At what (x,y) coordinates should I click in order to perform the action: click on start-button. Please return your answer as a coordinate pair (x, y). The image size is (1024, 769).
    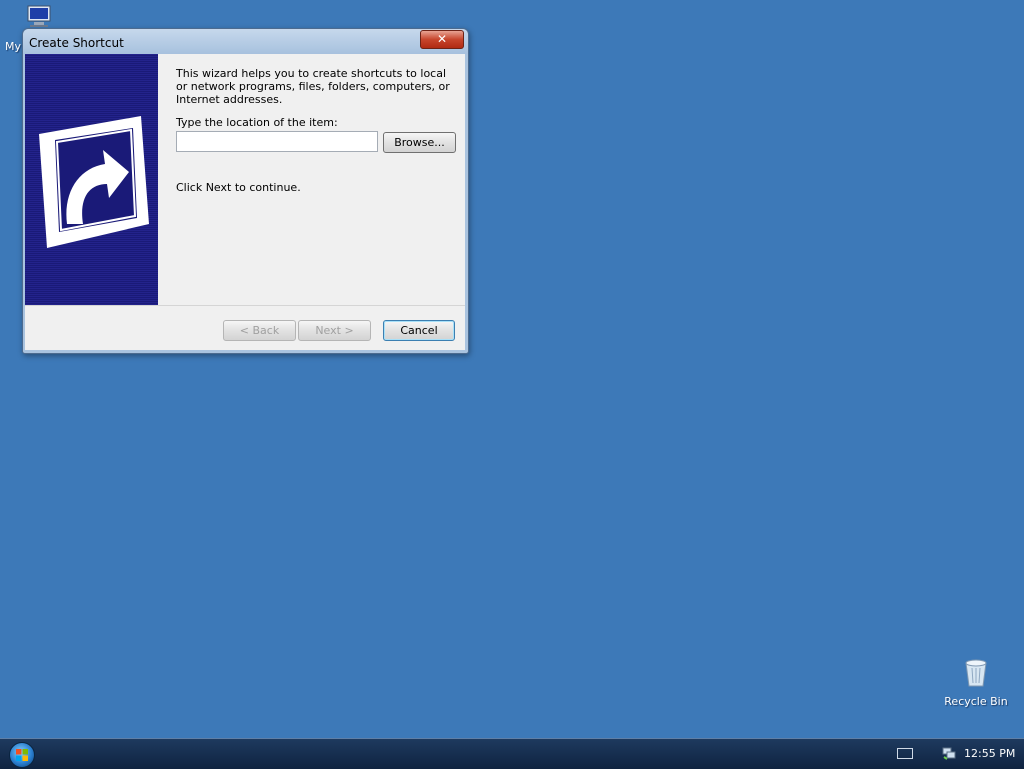
    Looking at the image, I should click on (22, 755).